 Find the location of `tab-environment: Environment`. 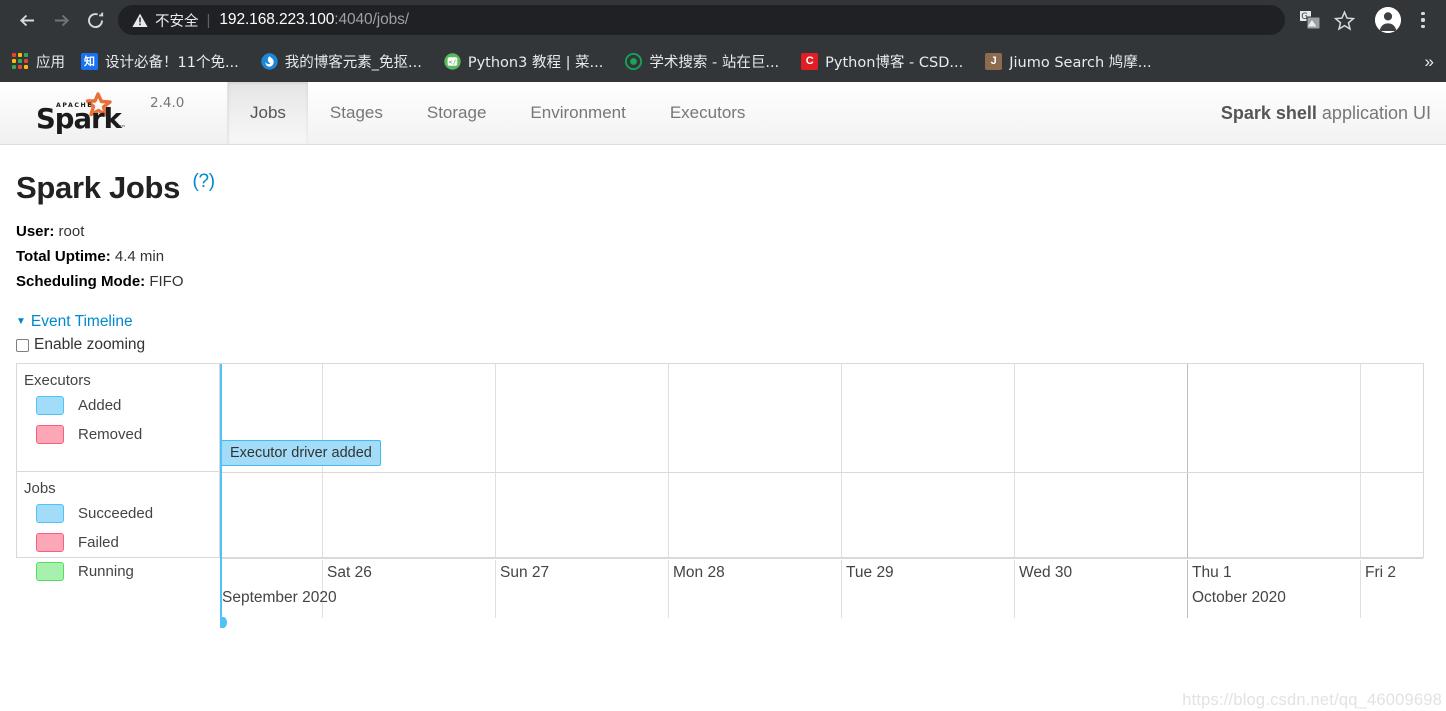

tab-environment: Environment is located at coordinates (577, 113).